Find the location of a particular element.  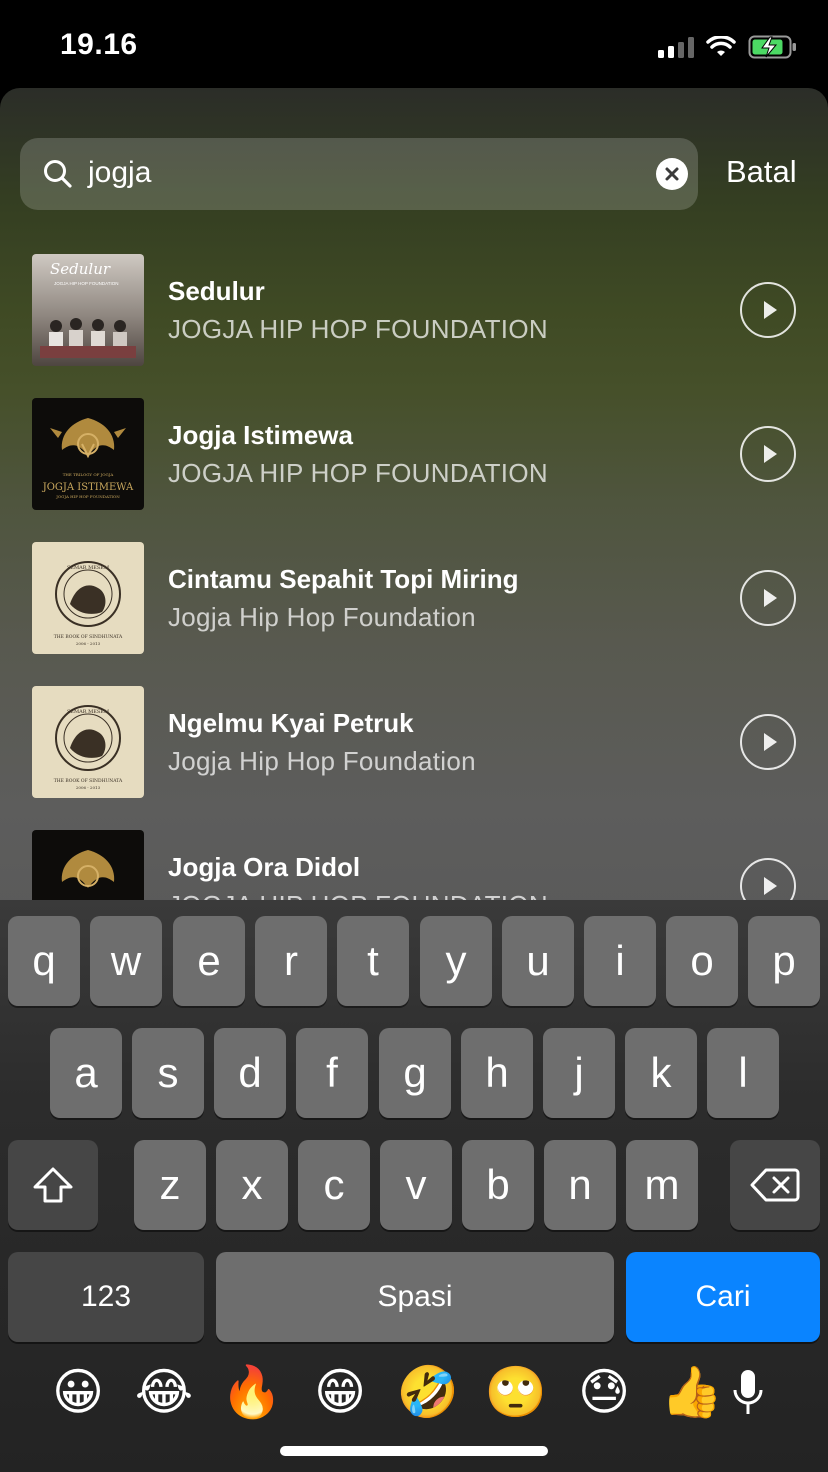

key-g: g is located at coordinates (415, 1073).